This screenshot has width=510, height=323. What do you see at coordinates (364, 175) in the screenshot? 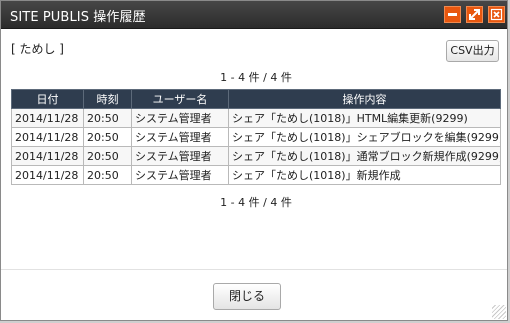
I see `cell-operation: シェア「ためし(1018)」新規作成` at bounding box center [364, 175].